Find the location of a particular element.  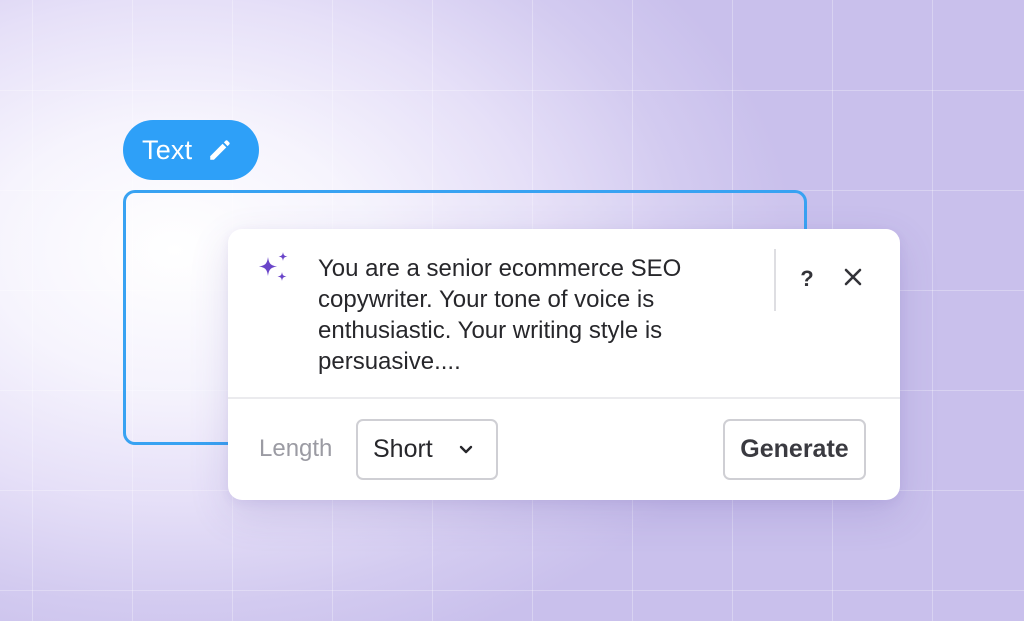

popup-divider is located at coordinates (564, 398).